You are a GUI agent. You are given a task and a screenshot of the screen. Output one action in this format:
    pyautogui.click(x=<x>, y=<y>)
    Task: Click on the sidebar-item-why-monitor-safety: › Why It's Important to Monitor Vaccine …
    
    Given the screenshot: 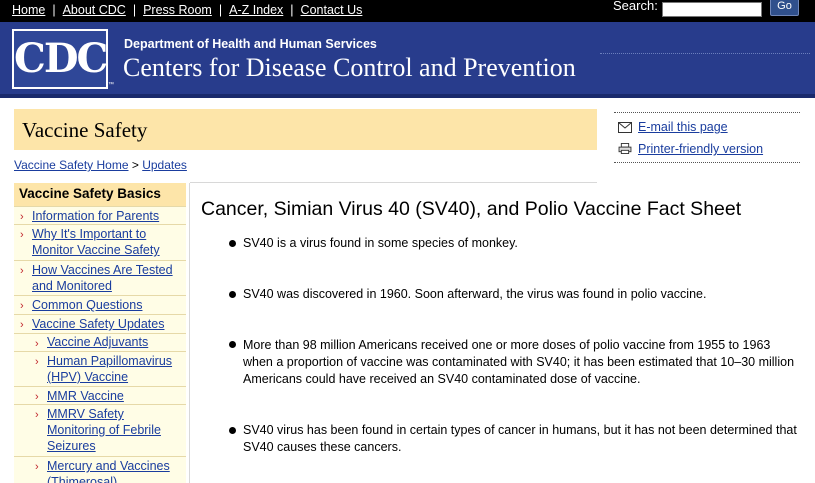 What is the action you would take?
    pyautogui.click(x=100, y=241)
    